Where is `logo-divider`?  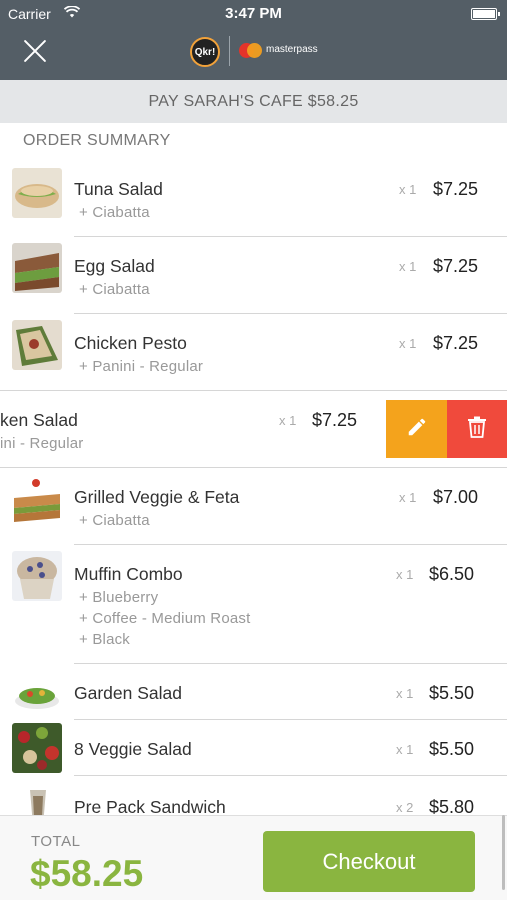
logo-divider is located at coordinates (229, 51).